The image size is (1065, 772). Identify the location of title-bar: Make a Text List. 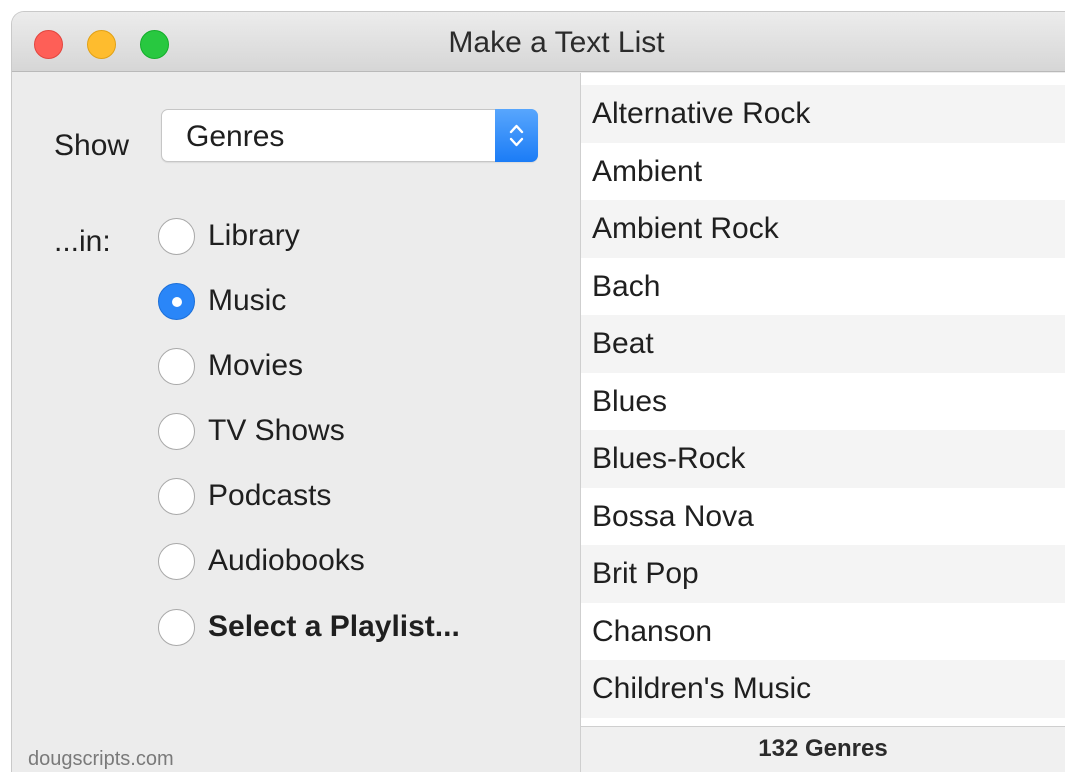
(538, 42).